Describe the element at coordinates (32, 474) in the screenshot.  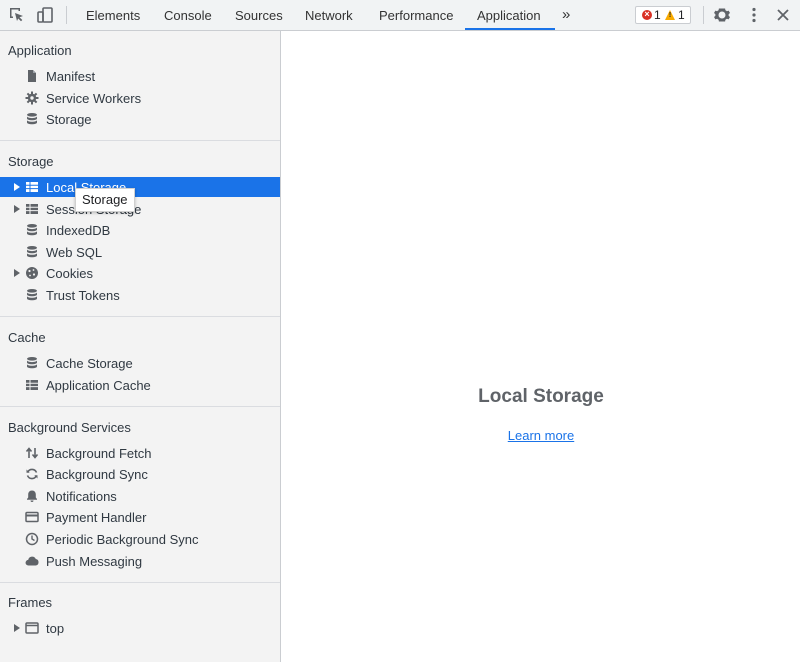
I see `sync-icon` at that location.